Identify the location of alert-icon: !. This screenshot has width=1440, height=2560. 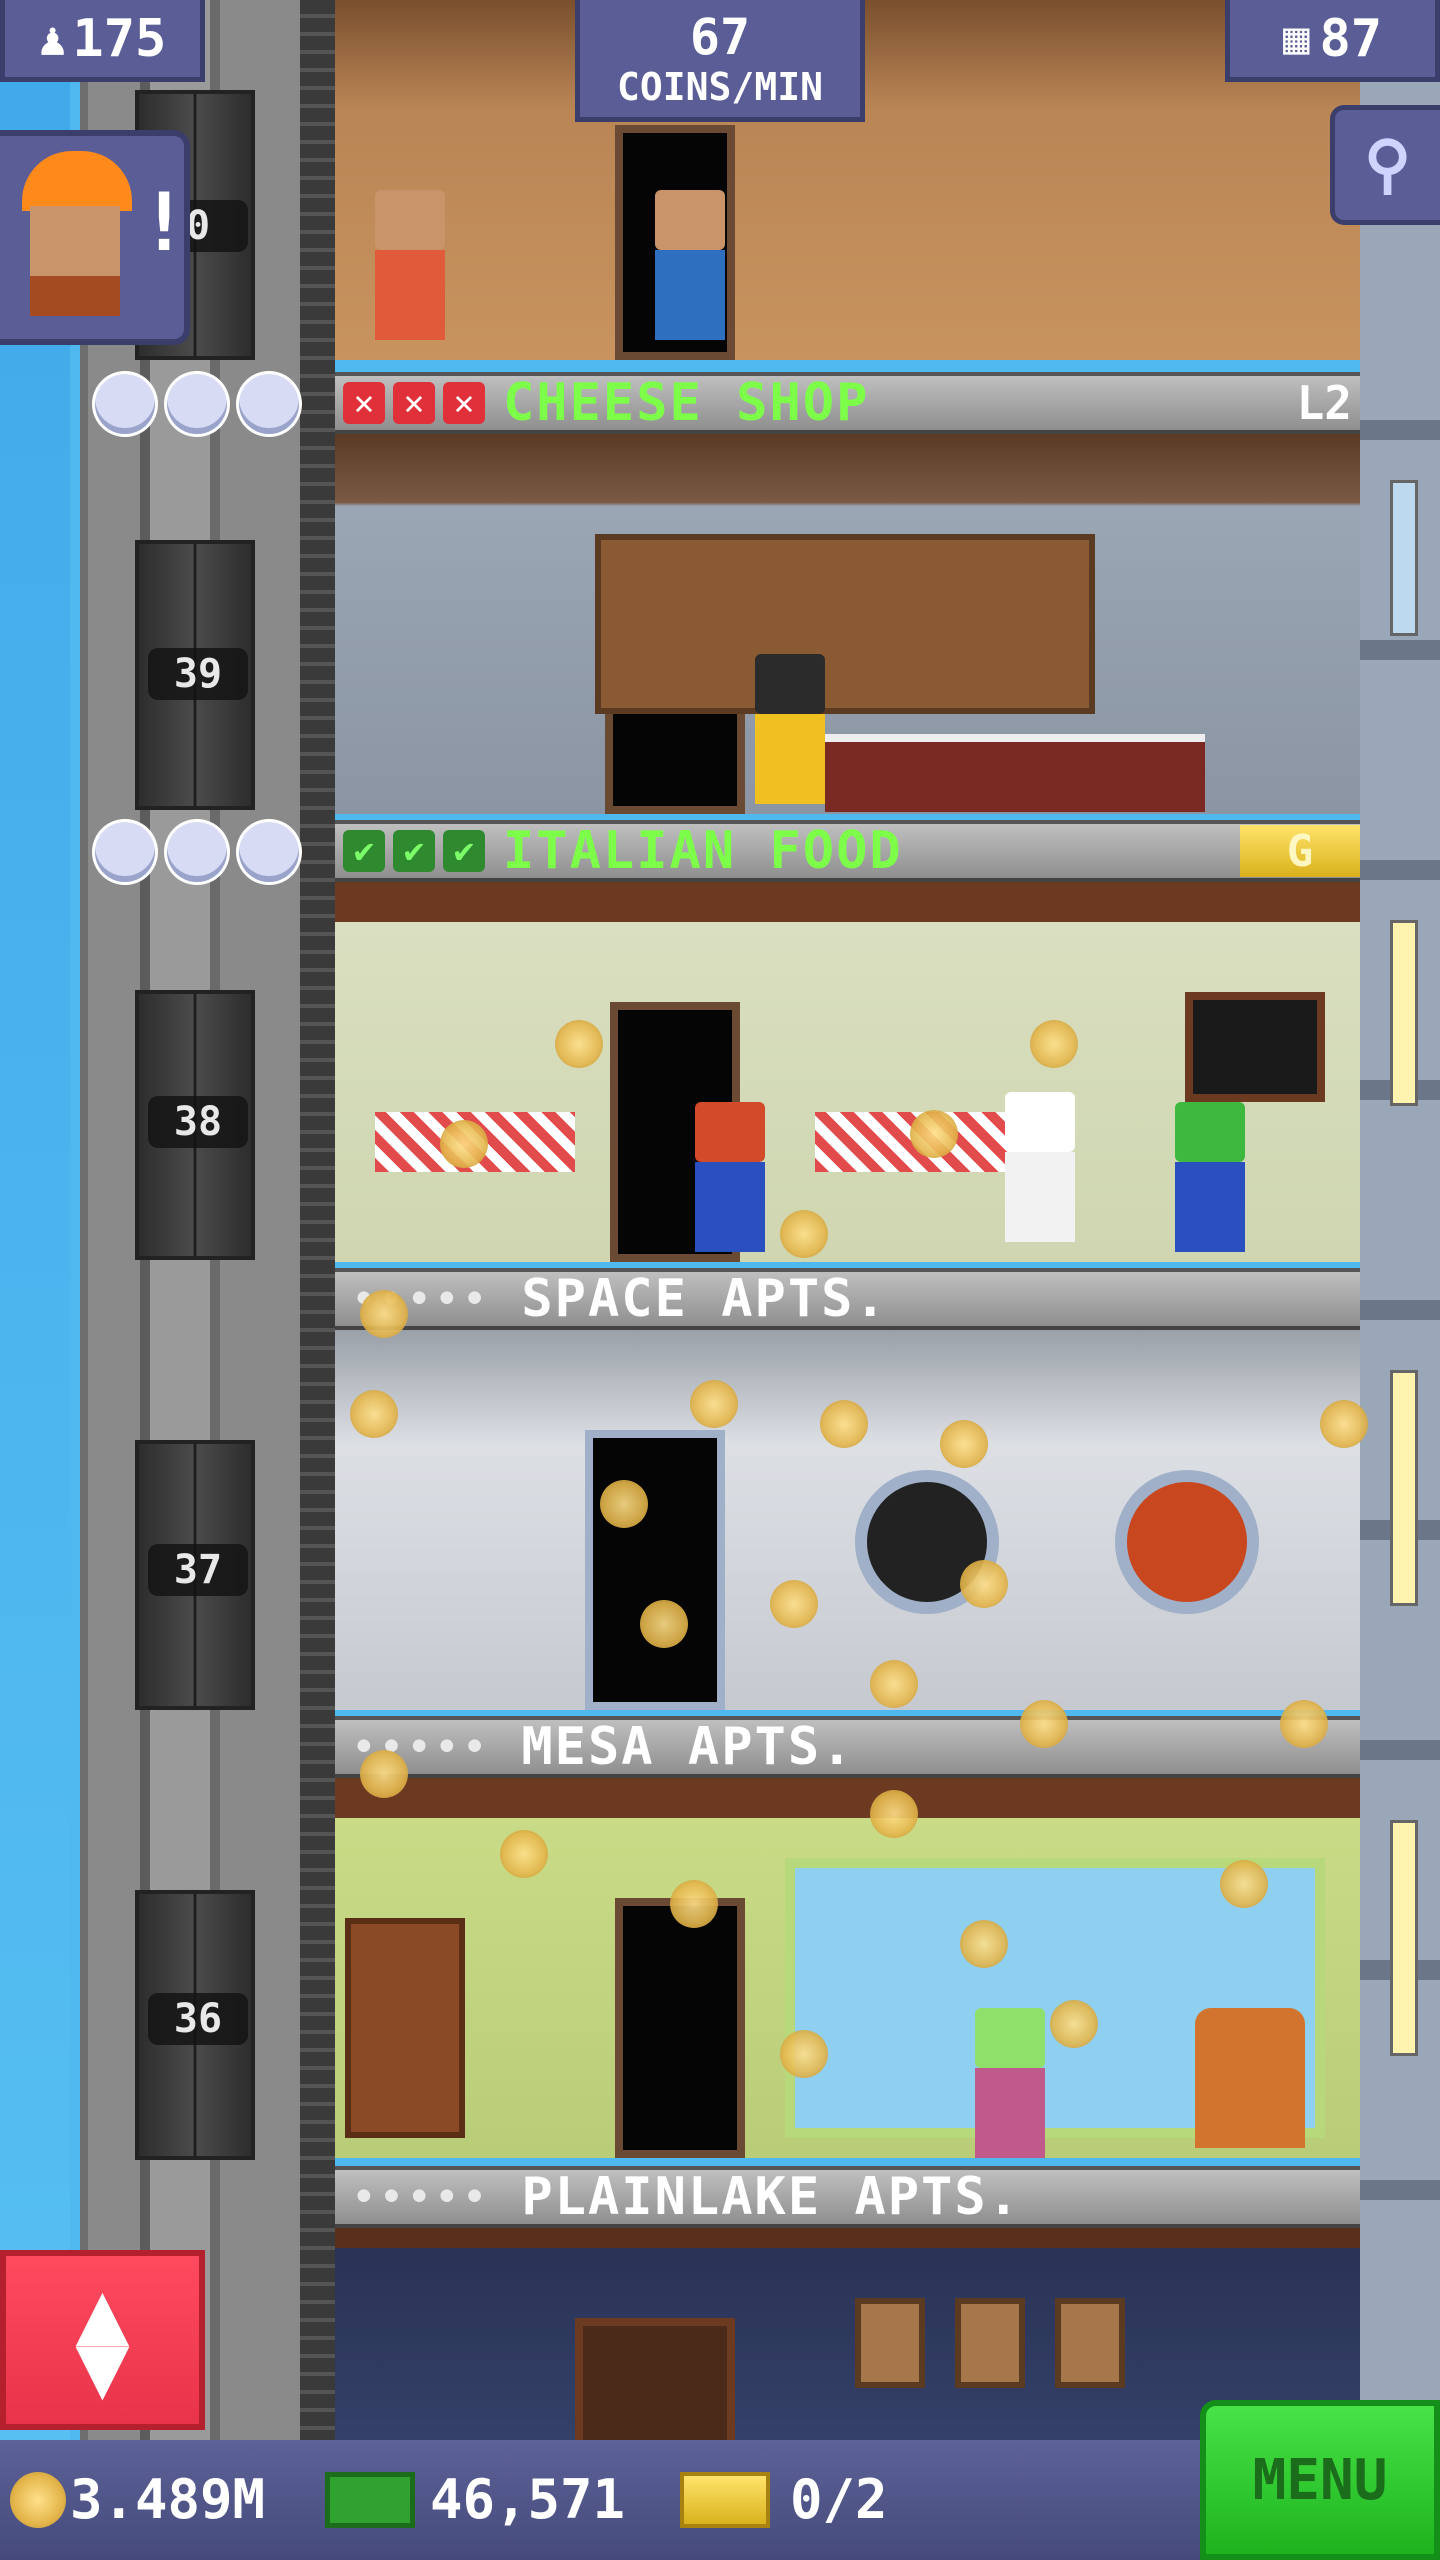
(164, 222).